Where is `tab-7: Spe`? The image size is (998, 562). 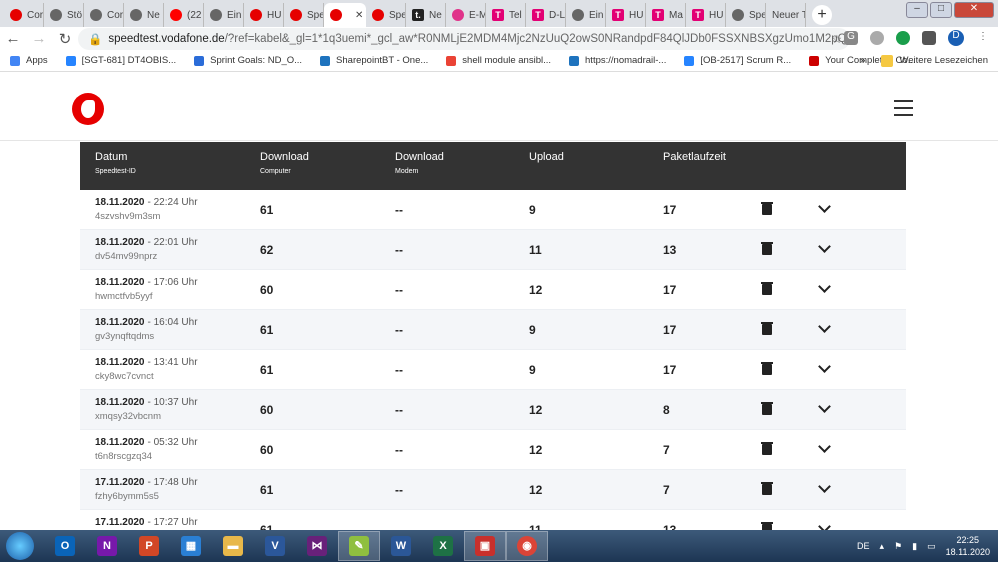
tab-7: Spe is located at coordinates (304, 15).